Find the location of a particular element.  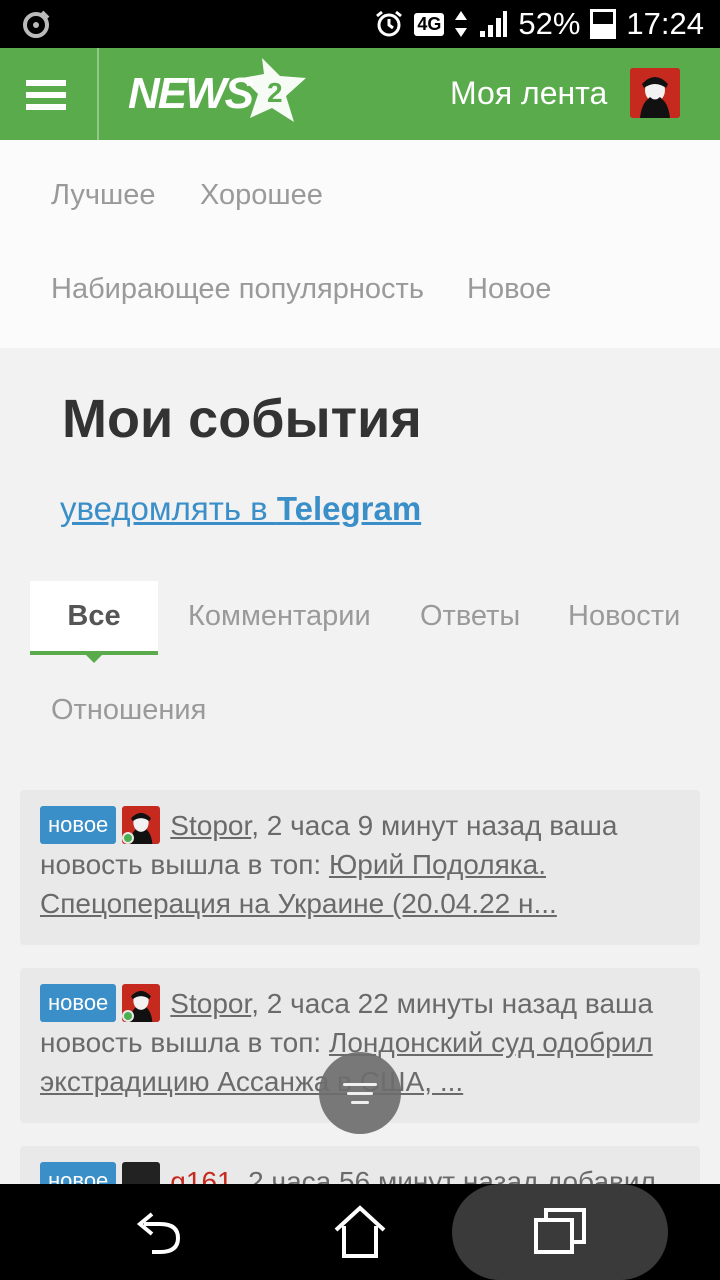

filter-new: Новое is located at coordinates (509, 289).